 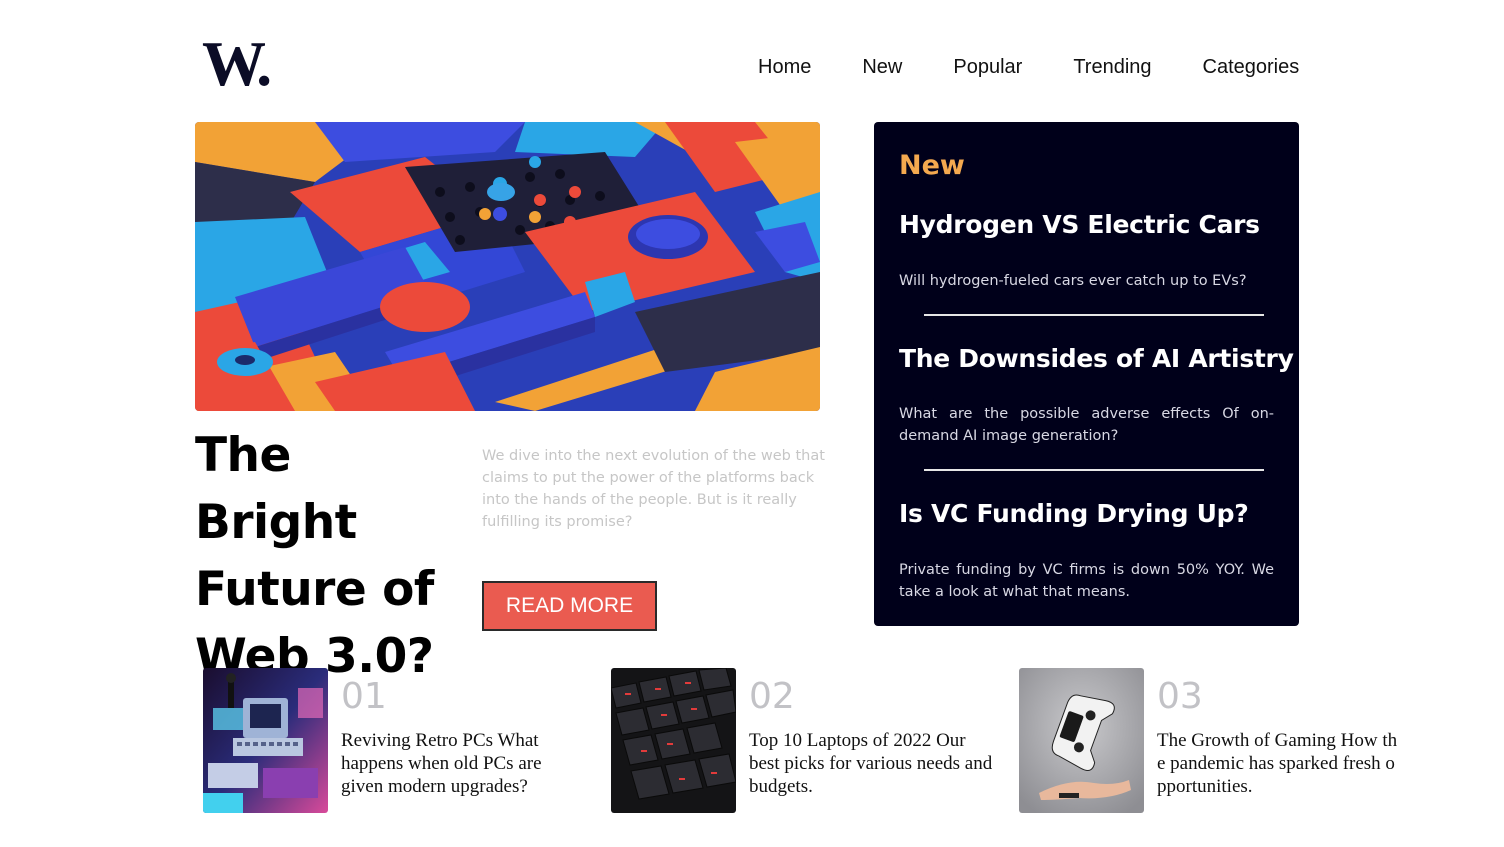 I want to click on gamepad-thumbnail, so click(x=1081, y=740).